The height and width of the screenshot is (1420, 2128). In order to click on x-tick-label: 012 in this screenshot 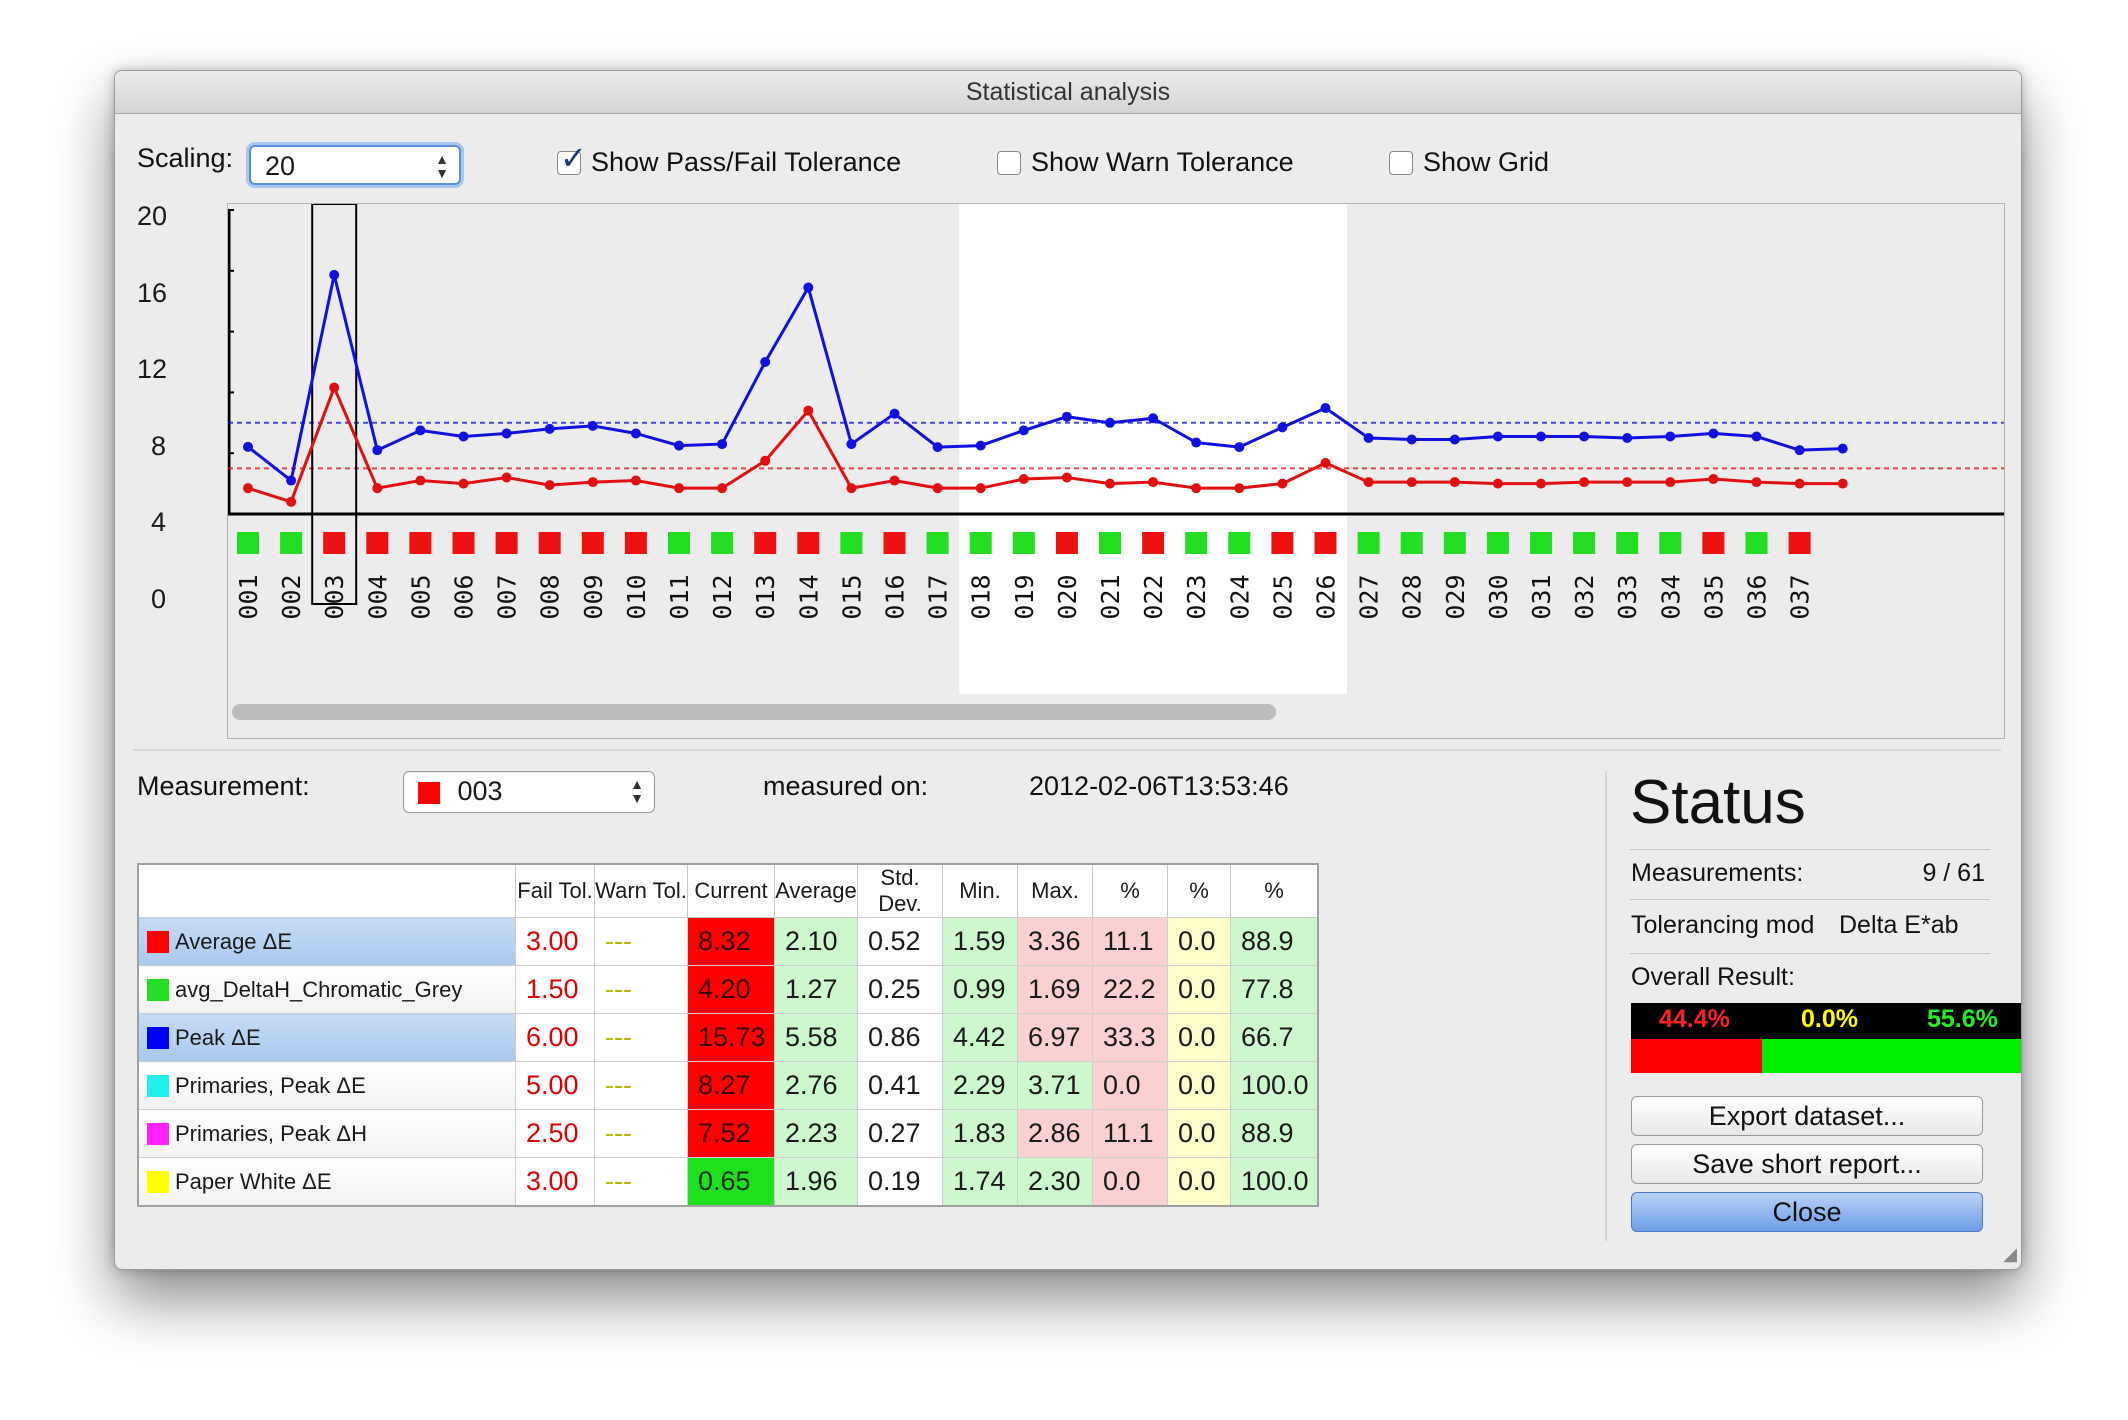, I will do `click(722, 596)`.